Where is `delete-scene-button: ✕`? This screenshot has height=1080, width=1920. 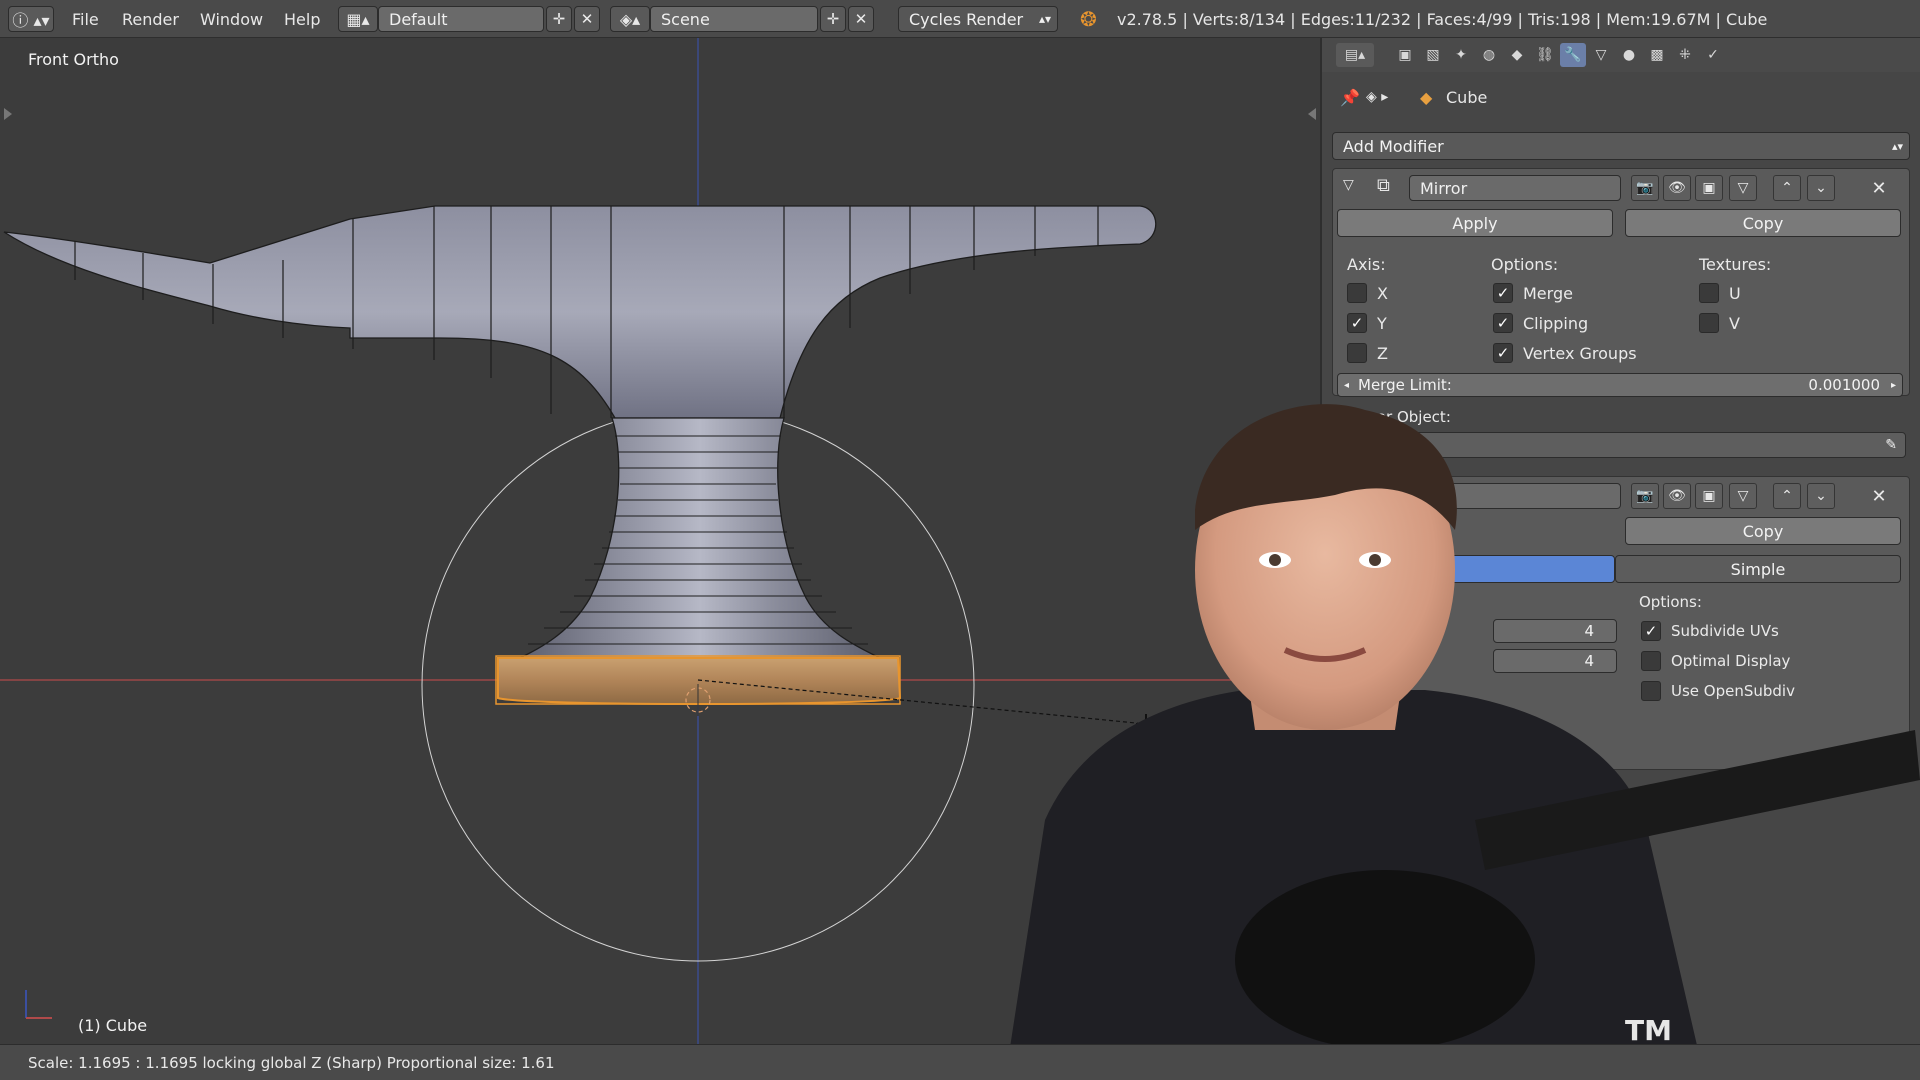
delete-scene-button: ✕ is located at coordinates (861, 19).